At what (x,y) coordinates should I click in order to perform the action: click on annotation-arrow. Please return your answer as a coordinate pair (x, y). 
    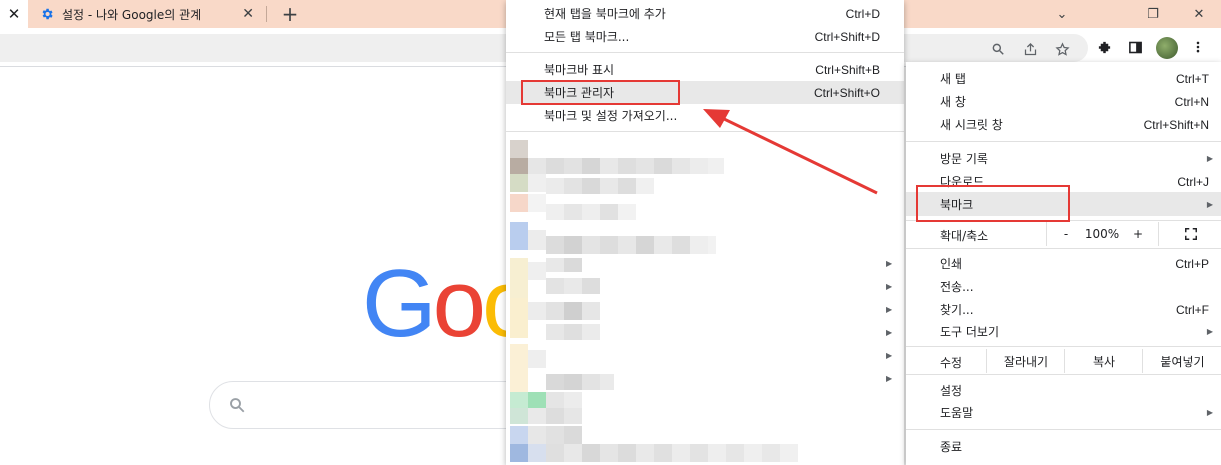
    Looking at the image, I should click on (790, 152).